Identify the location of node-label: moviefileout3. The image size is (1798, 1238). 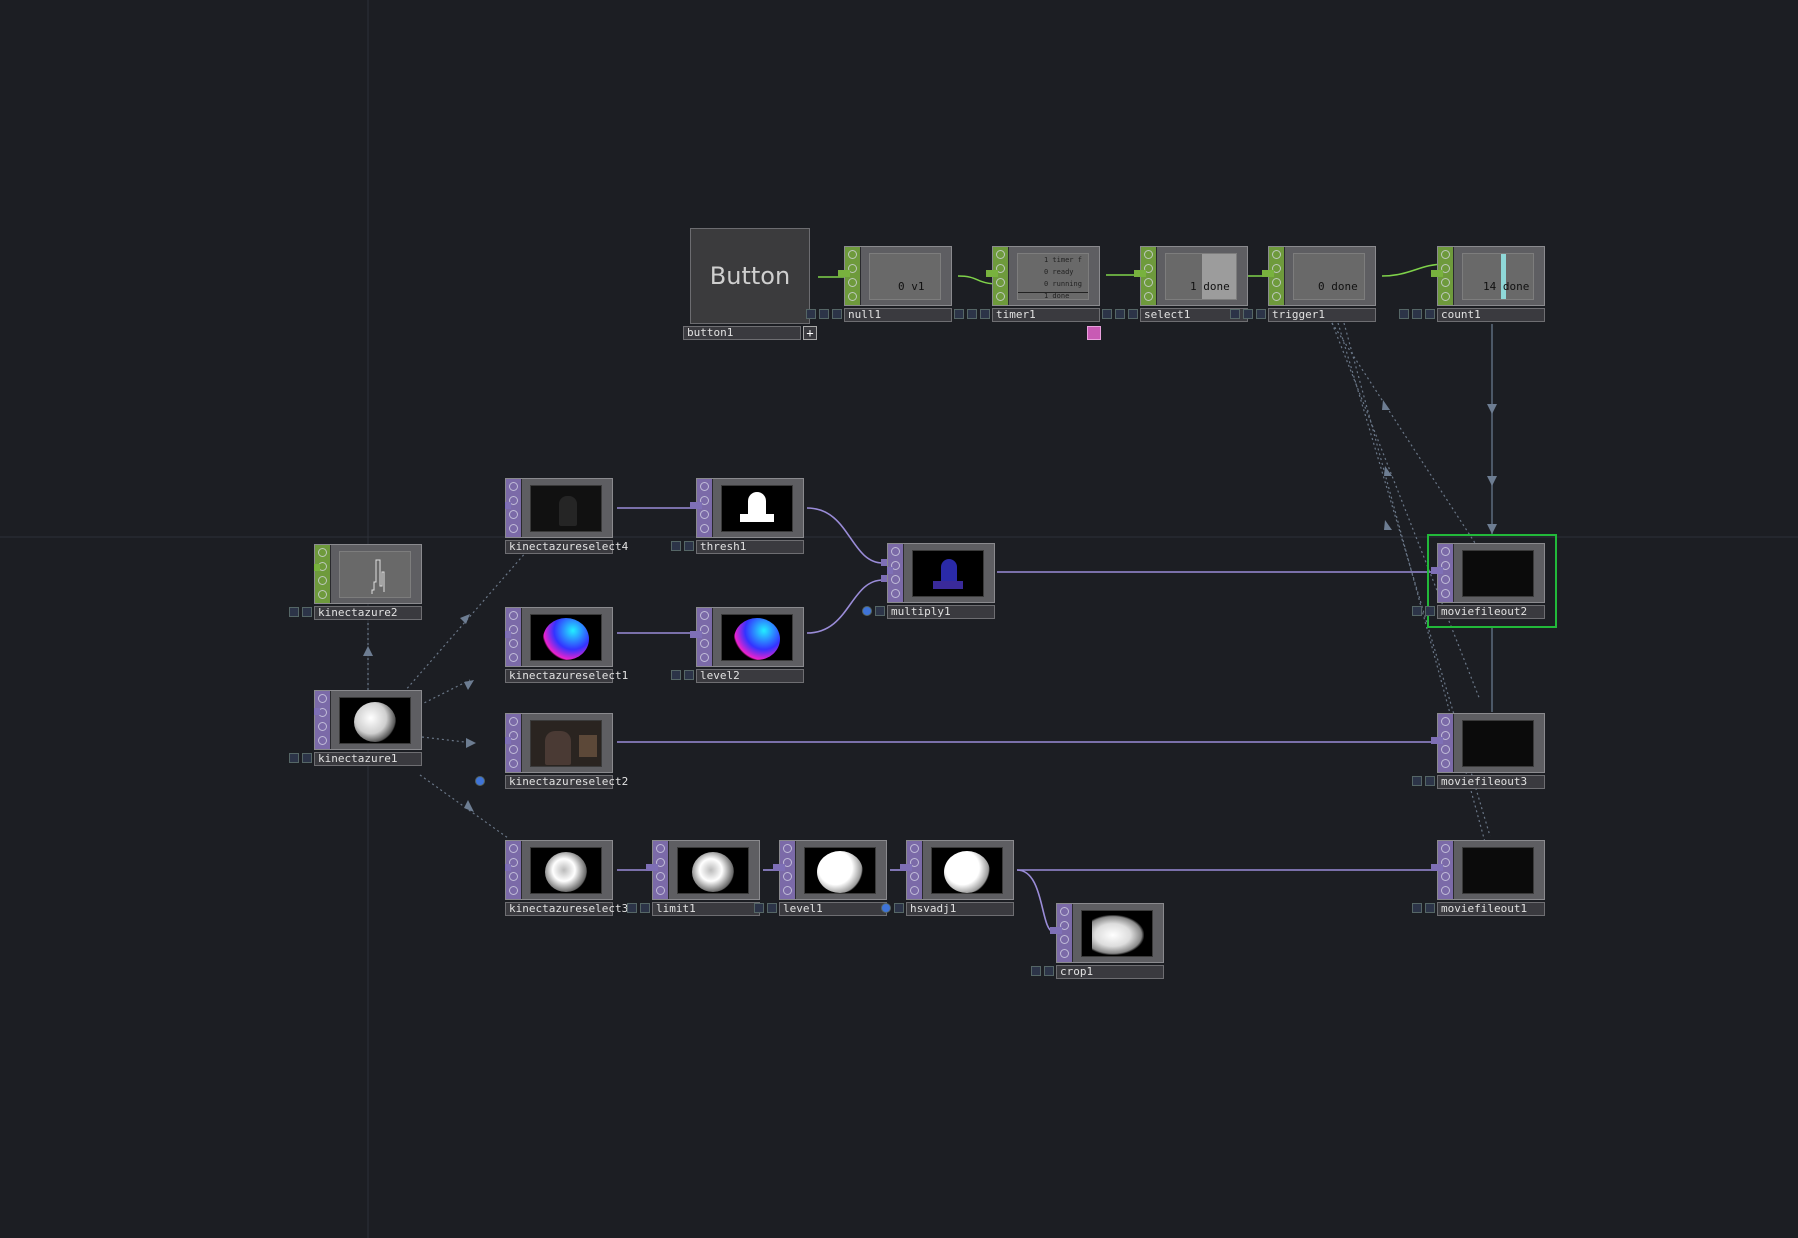
(1491, 782).